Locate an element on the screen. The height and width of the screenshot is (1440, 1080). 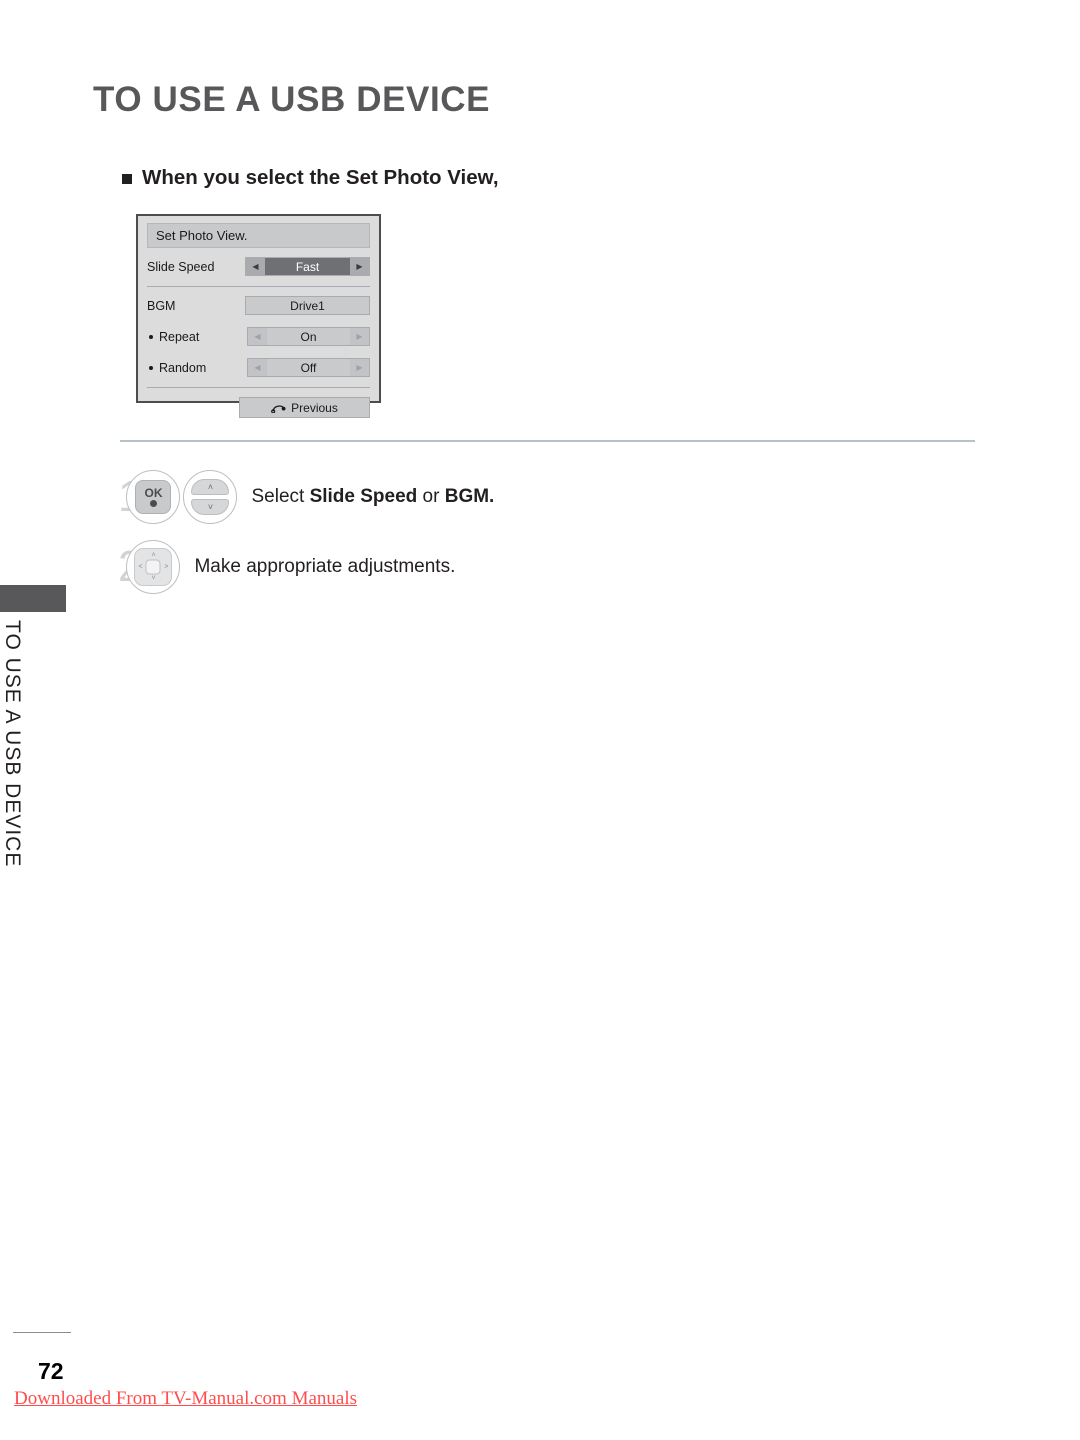
up-down-arrows-icon: ˄ ˅ is located at coordinates (210, 497).